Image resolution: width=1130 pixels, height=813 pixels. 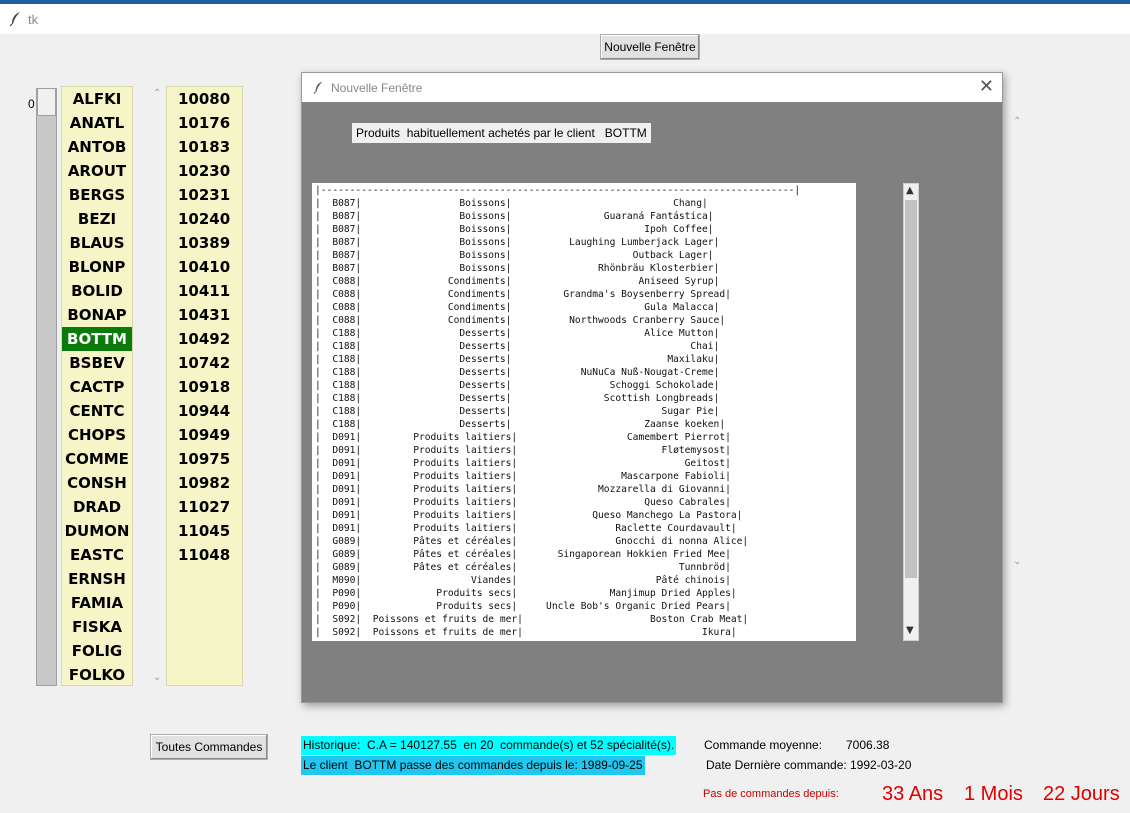 I want to click on client-list-item: BLAUS, so click(x=97, y=243).